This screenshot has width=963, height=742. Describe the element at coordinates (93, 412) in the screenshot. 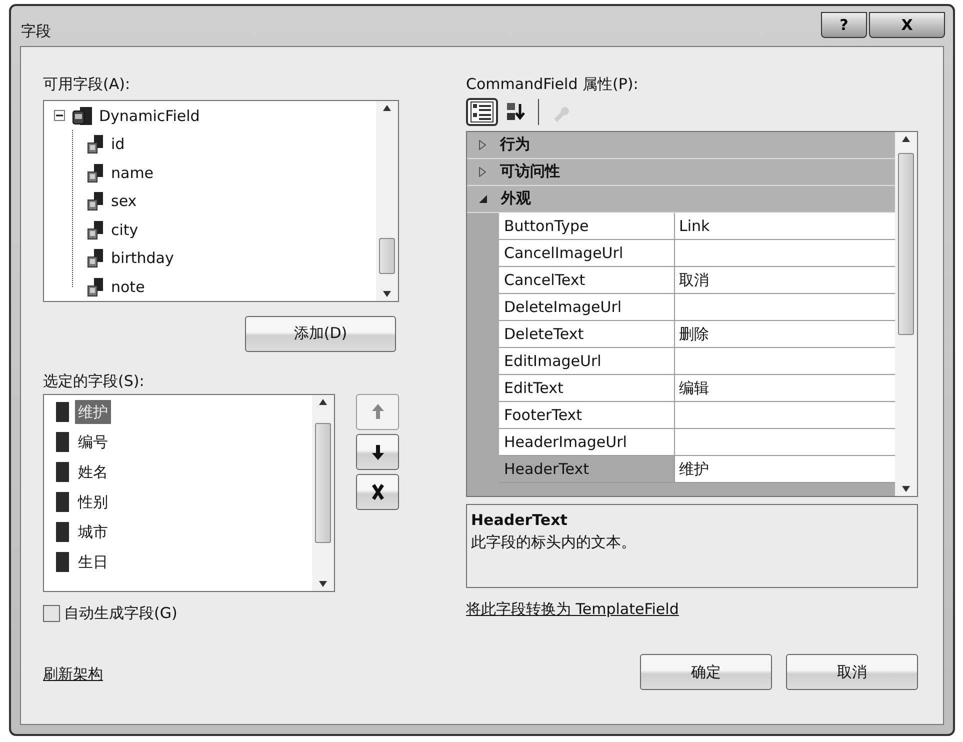

I see `list-item: 维护` at that location.